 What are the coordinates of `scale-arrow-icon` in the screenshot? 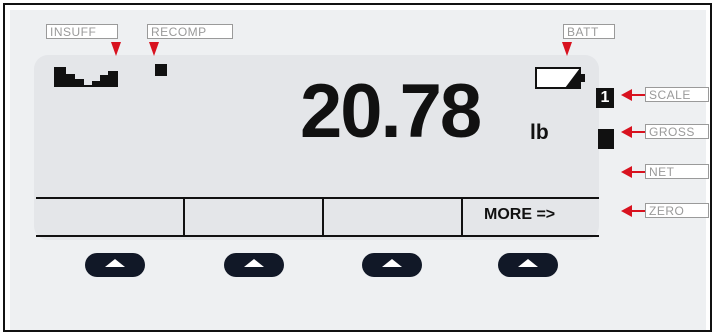 It's located at (633, 95).